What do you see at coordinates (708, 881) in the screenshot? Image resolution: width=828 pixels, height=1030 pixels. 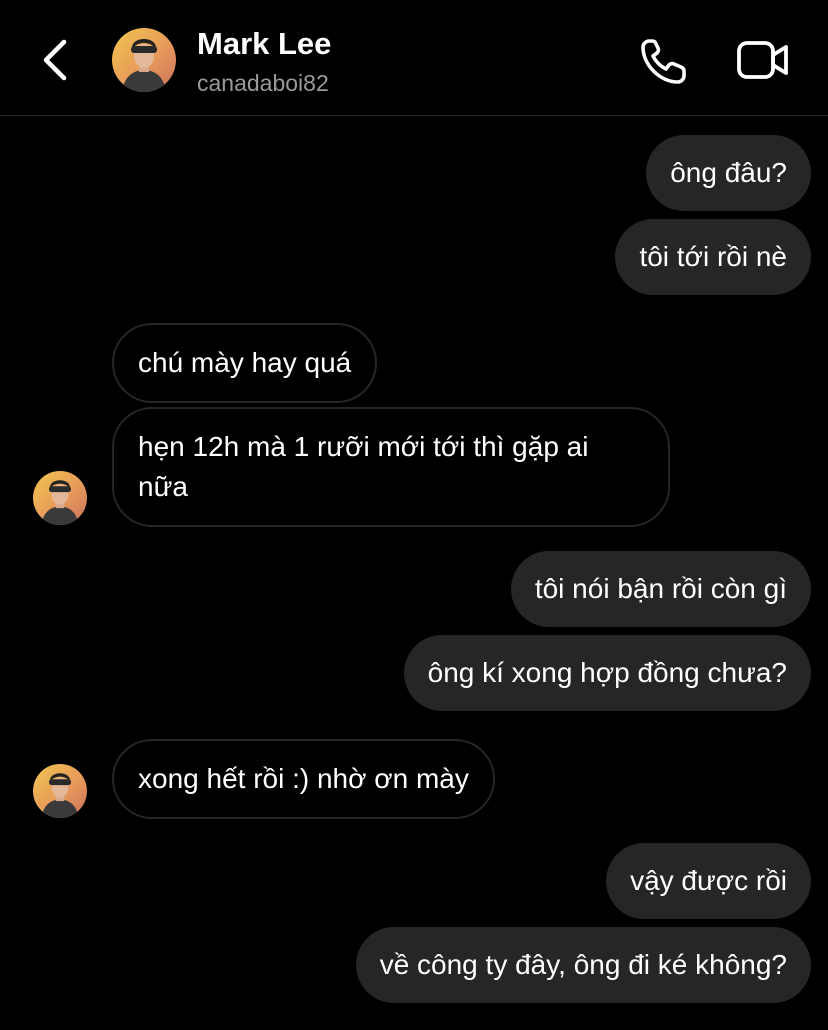 I see `outgoing-message: vậy được rồi` at bounding box center [708, 881].